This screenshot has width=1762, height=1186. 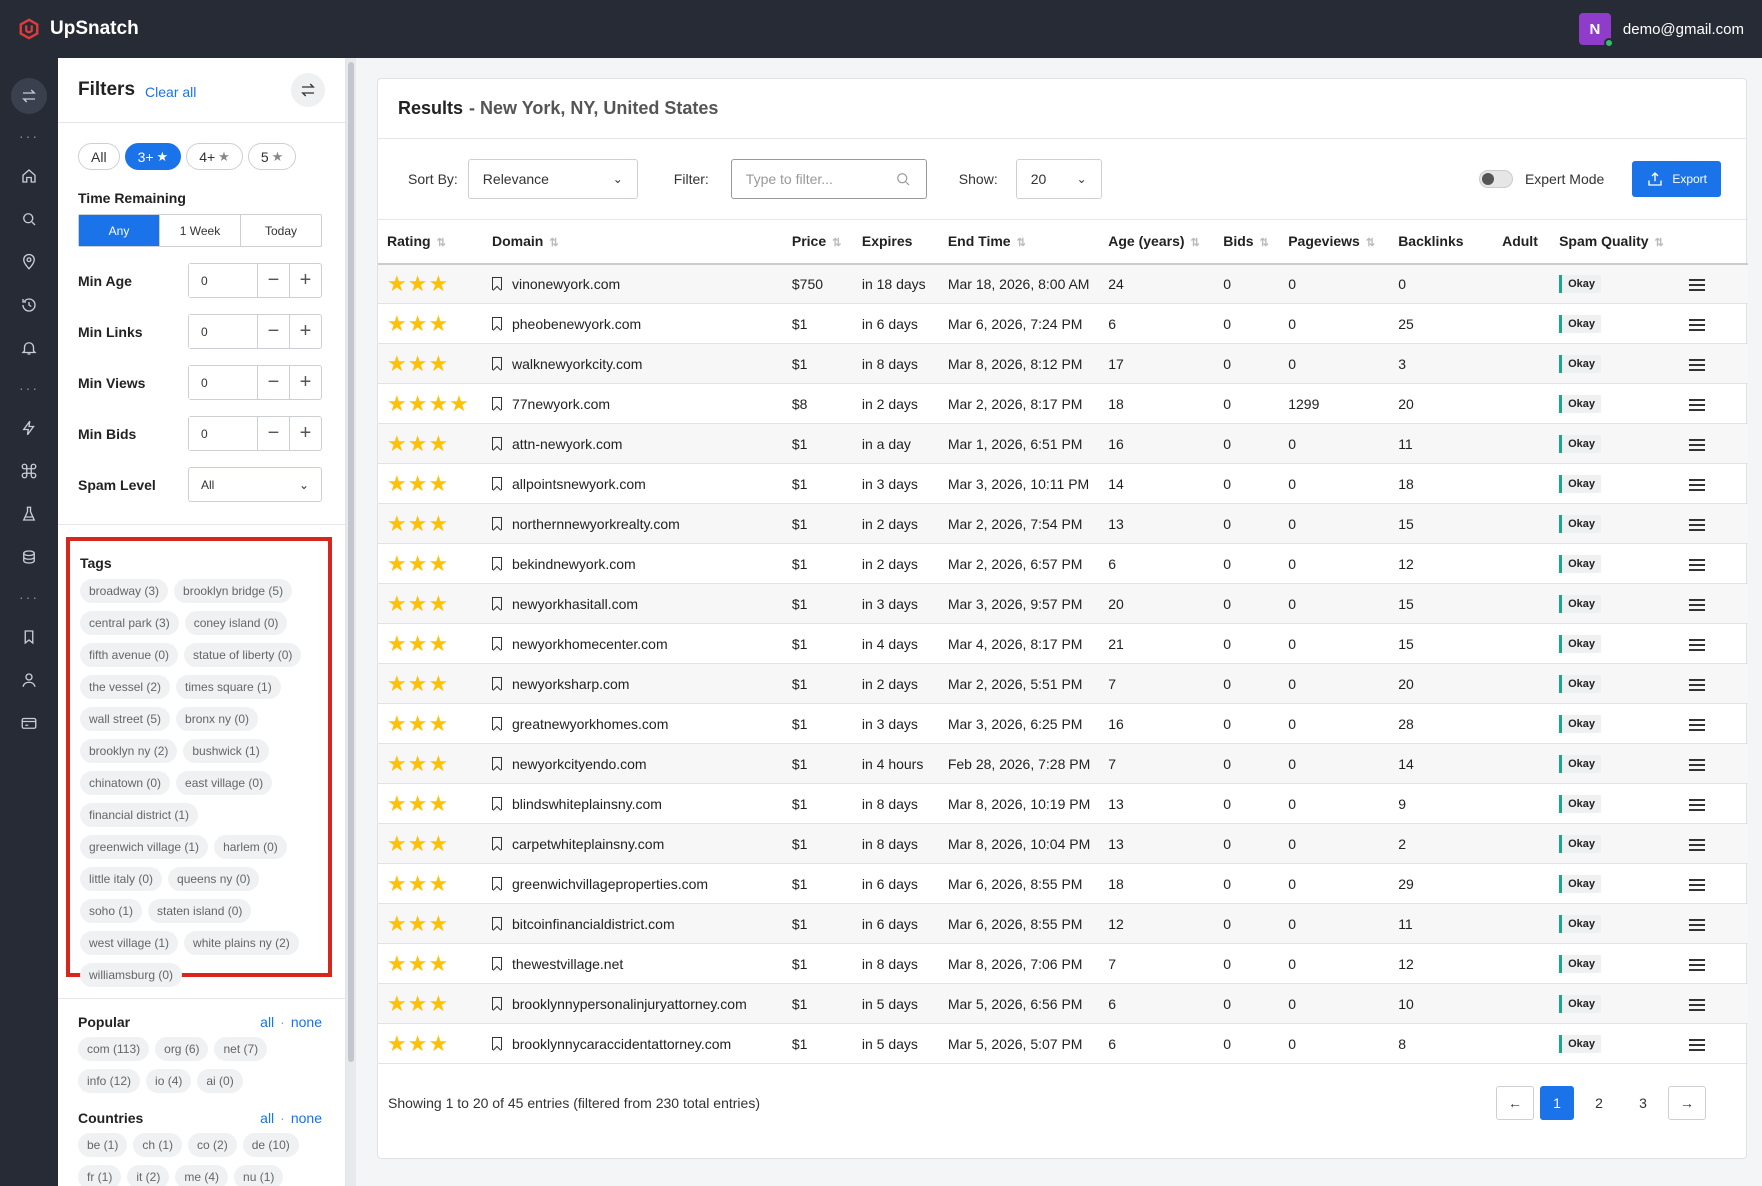 What do you see at coordinates (100, 1175) in the screenshot?
I see `country-chip: fr (1)` at bounding box center [100, 1175].